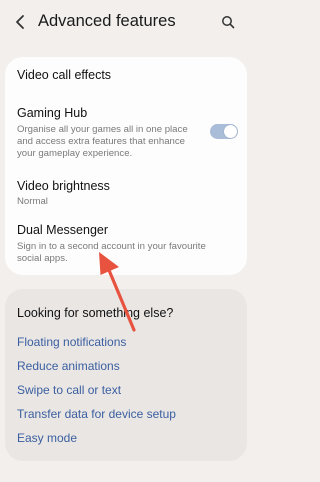 This screenshot has height=482, width=320. What do you see at coordinates (68, 366) in the screenshot?
I see `link-reduce-animations: Reduce animations` at bounding box center [68, 366].